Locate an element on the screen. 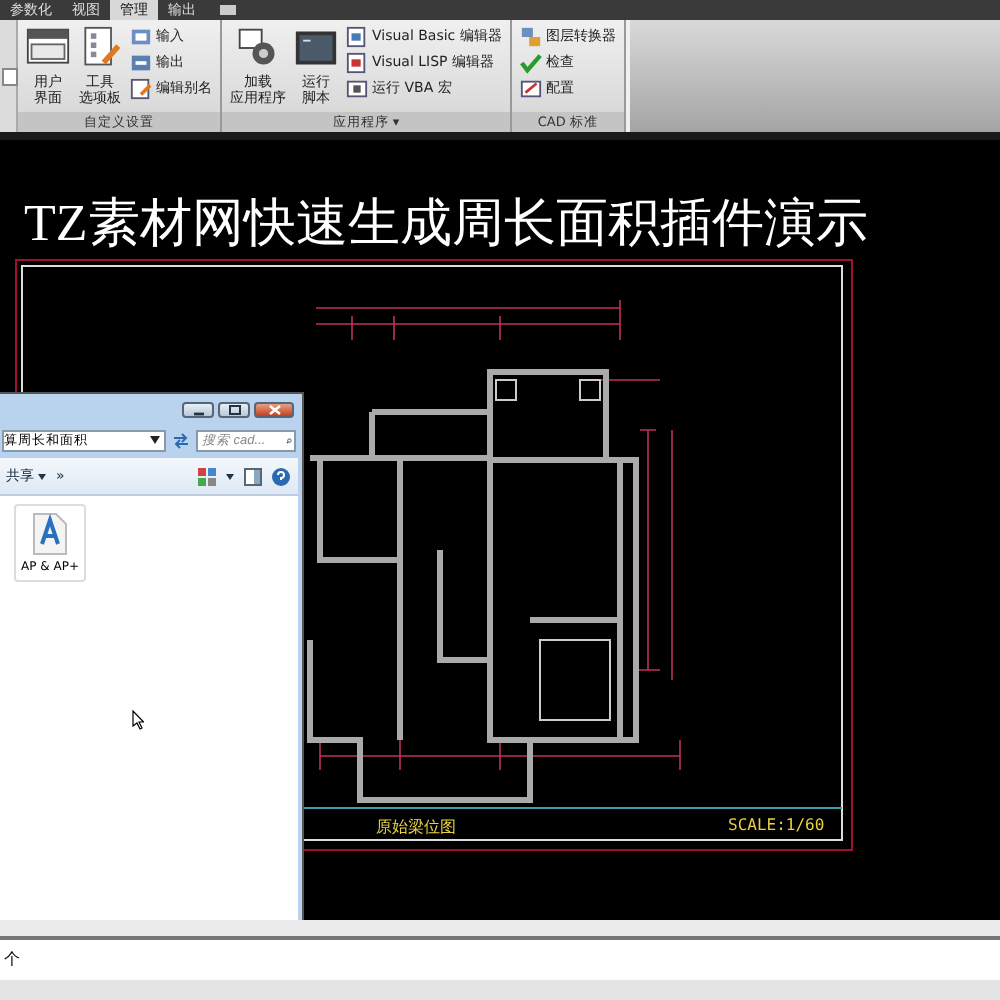 This screenshot has width=1000, height=1000. scale-label: SCALE:1/60 is located at coordinates (776, 825).